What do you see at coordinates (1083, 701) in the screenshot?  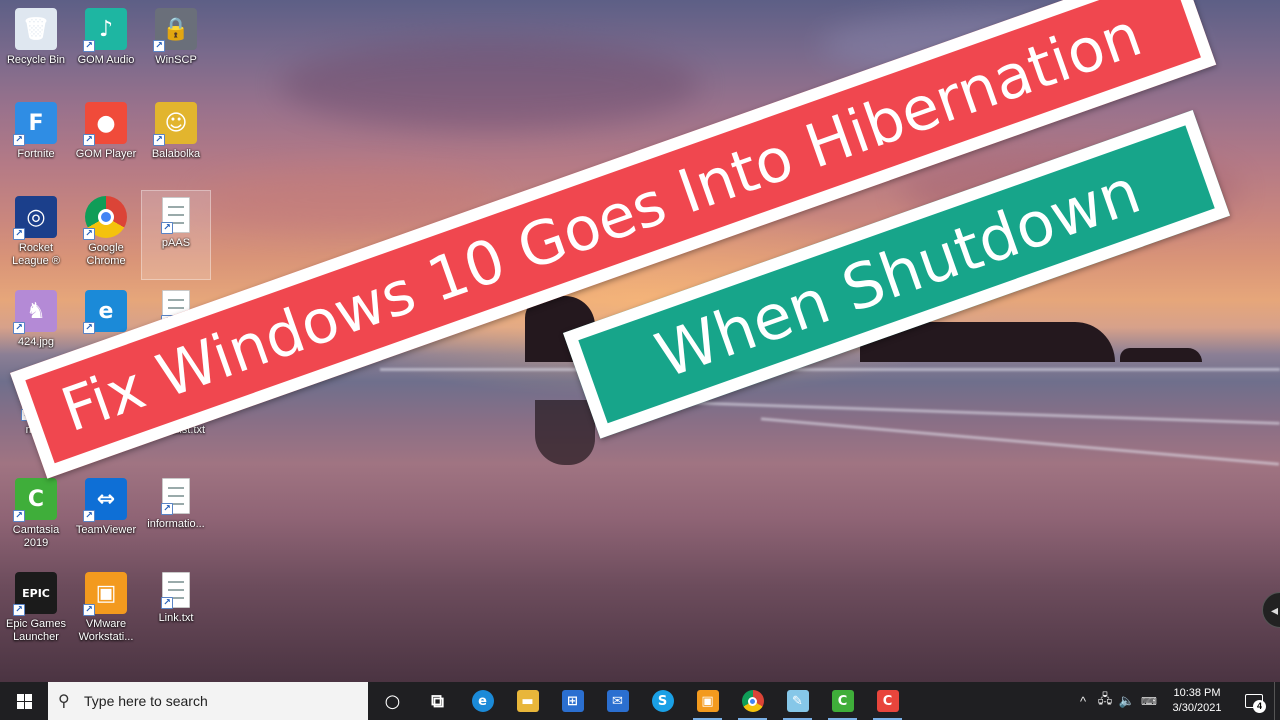 I see `chevron-up-icon: ^` at bounding box center [1083, 701].